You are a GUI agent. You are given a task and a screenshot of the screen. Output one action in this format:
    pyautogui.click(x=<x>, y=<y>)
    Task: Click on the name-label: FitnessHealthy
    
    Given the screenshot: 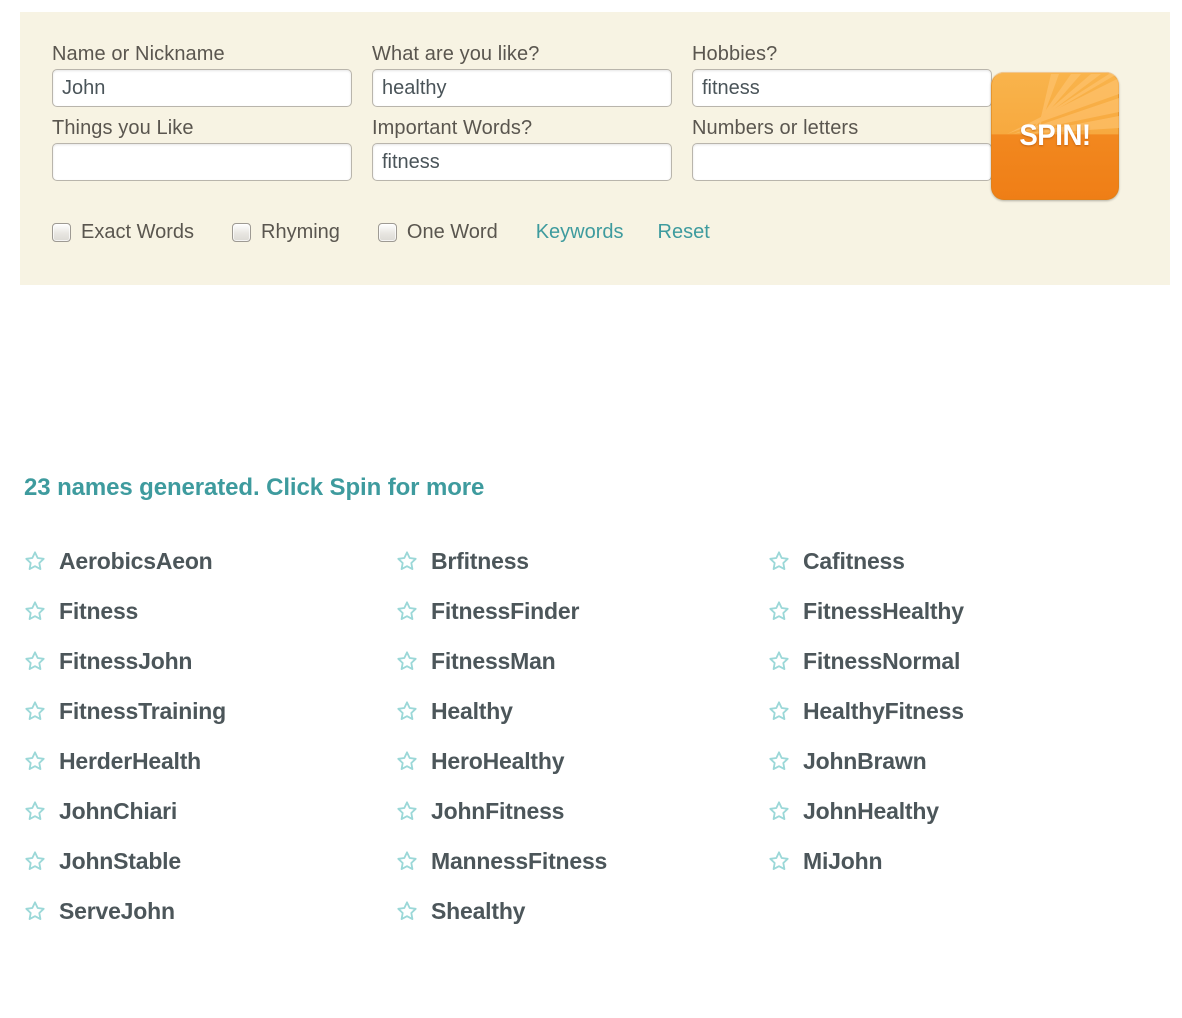 What is the action you would take?
    pyautogui.click(x=883, y=610)
    